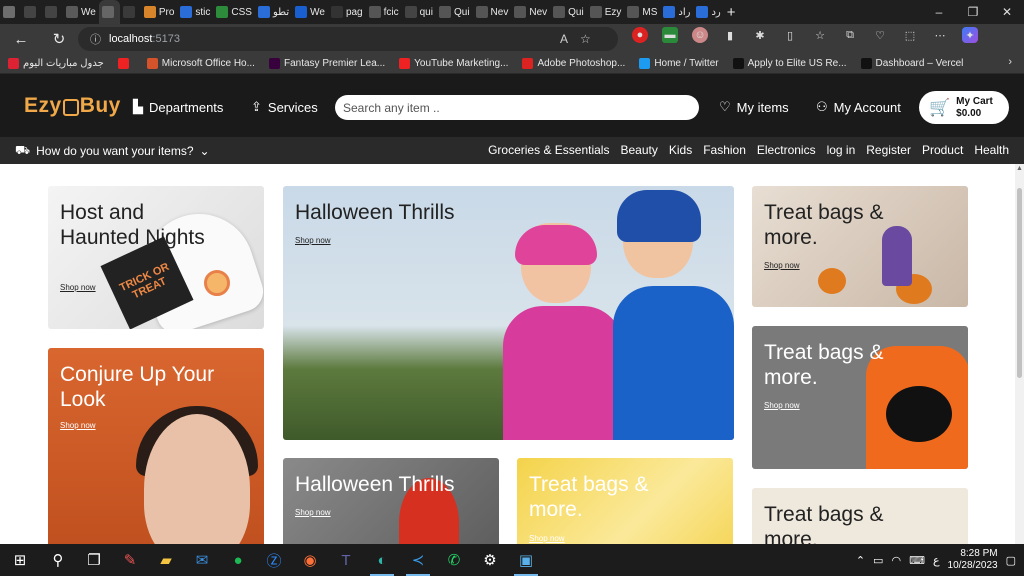  What do you see at coordinates (939, 12) in the screenshot?
I see `minimize-button: –` at bounding box center [939, 12].